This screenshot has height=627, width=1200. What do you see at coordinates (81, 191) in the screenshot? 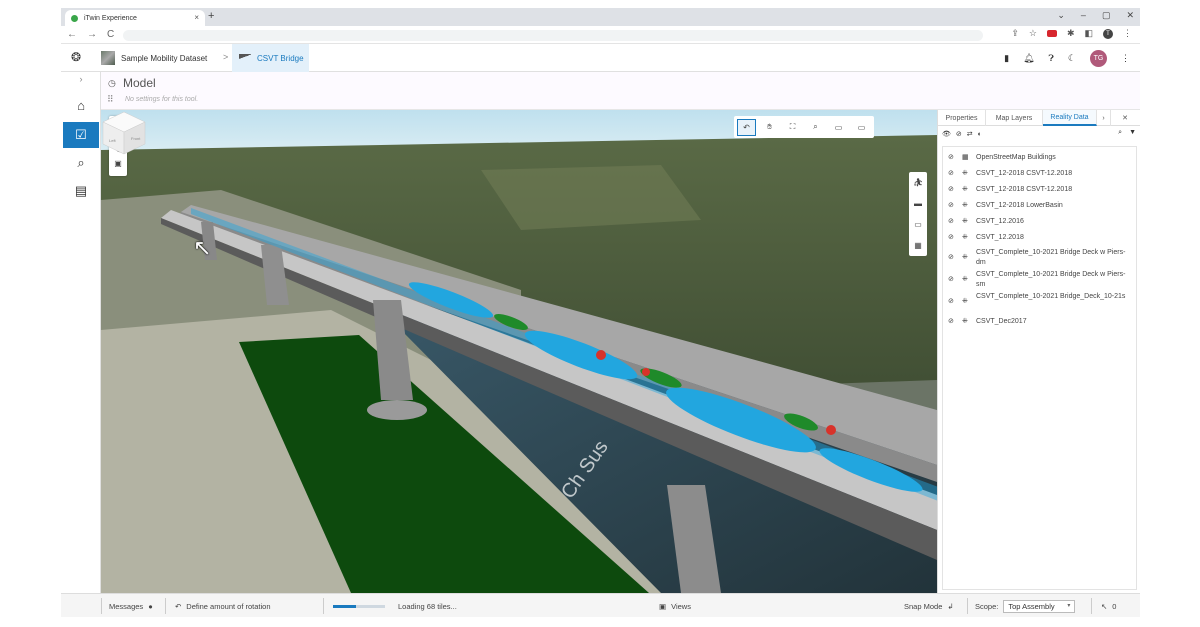
I see `documents-icon: ▤` at bounding box center [81, 191].